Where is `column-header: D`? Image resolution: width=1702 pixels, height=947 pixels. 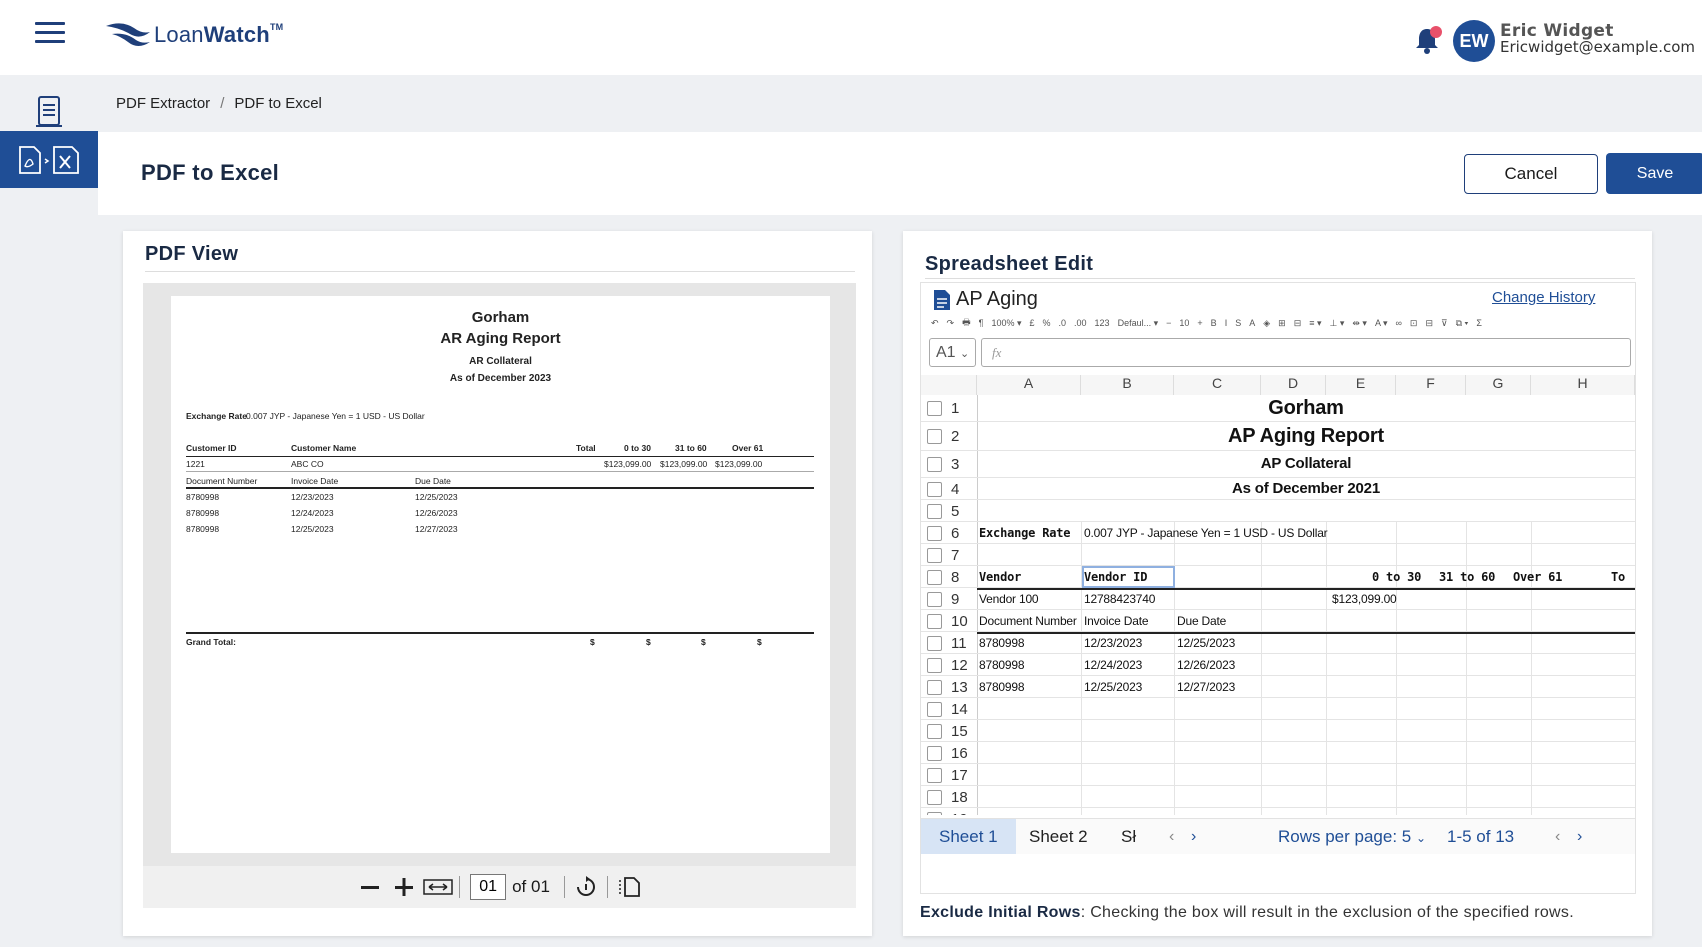
column-header: D is located at coordinates (1293, 385).